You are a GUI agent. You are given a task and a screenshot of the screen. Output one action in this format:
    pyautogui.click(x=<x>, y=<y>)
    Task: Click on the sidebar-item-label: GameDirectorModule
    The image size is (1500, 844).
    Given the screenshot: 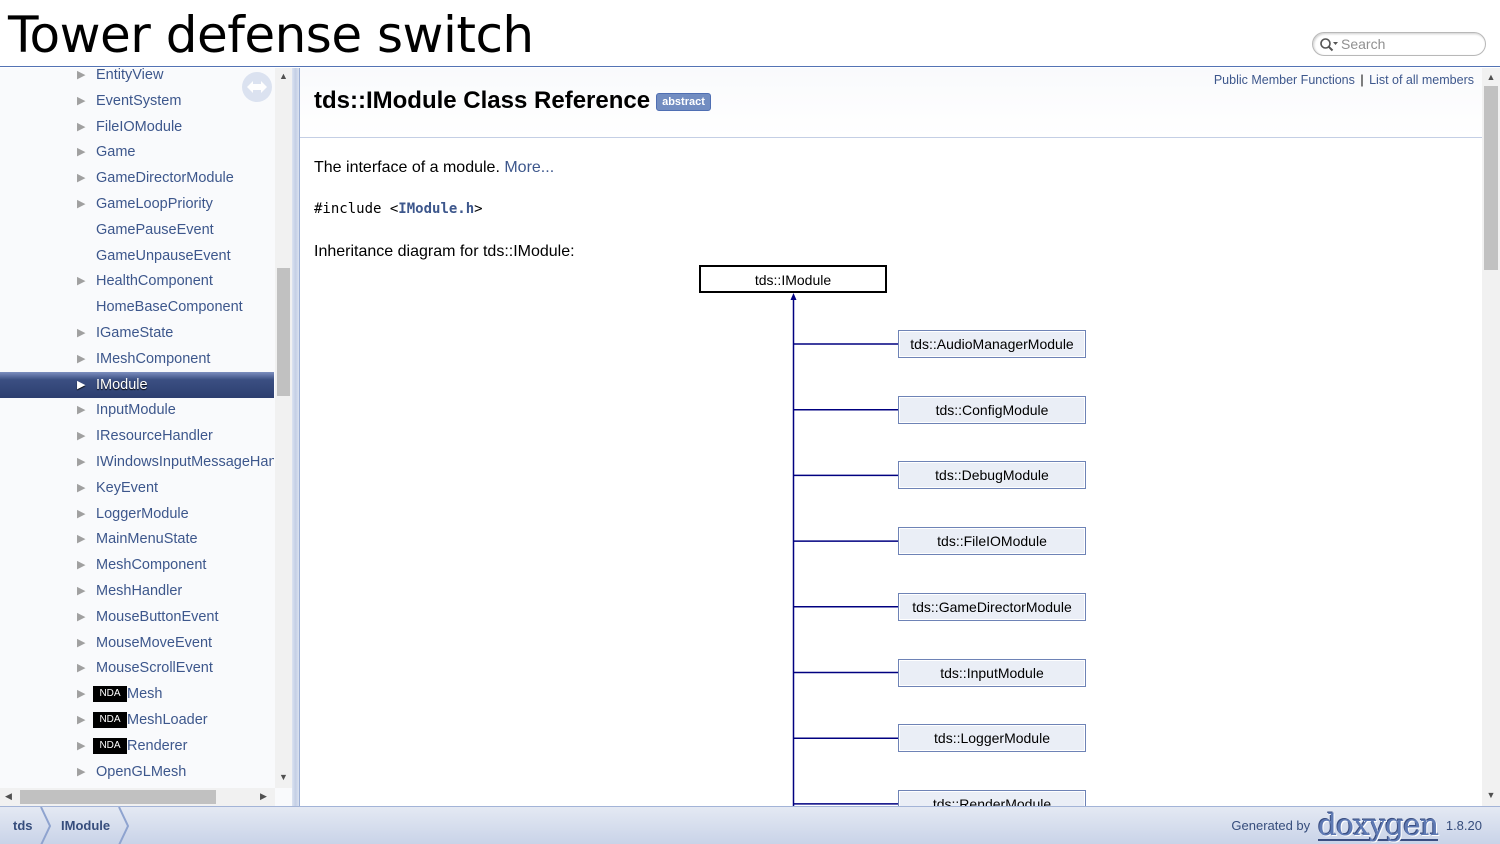 What is the action you would take?
    pyautogui.click(x=165, y=178)
    